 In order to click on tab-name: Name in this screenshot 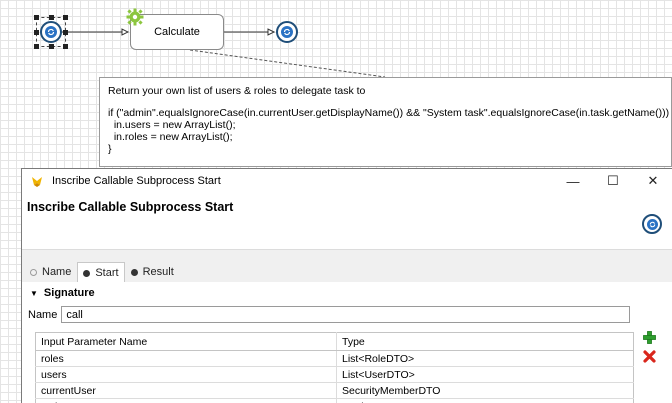, I will do `click(50, 272)`.